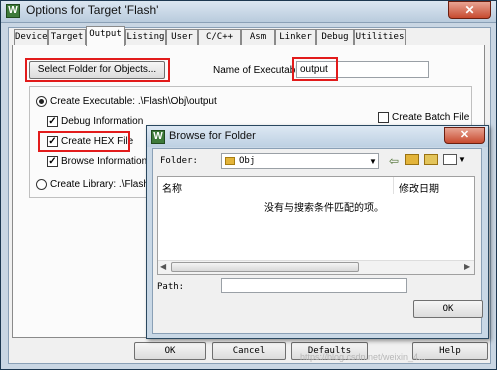  Describe the element at coordinates (335, 37) in the screenshot. I see `tab-debug: Debug` at that location.